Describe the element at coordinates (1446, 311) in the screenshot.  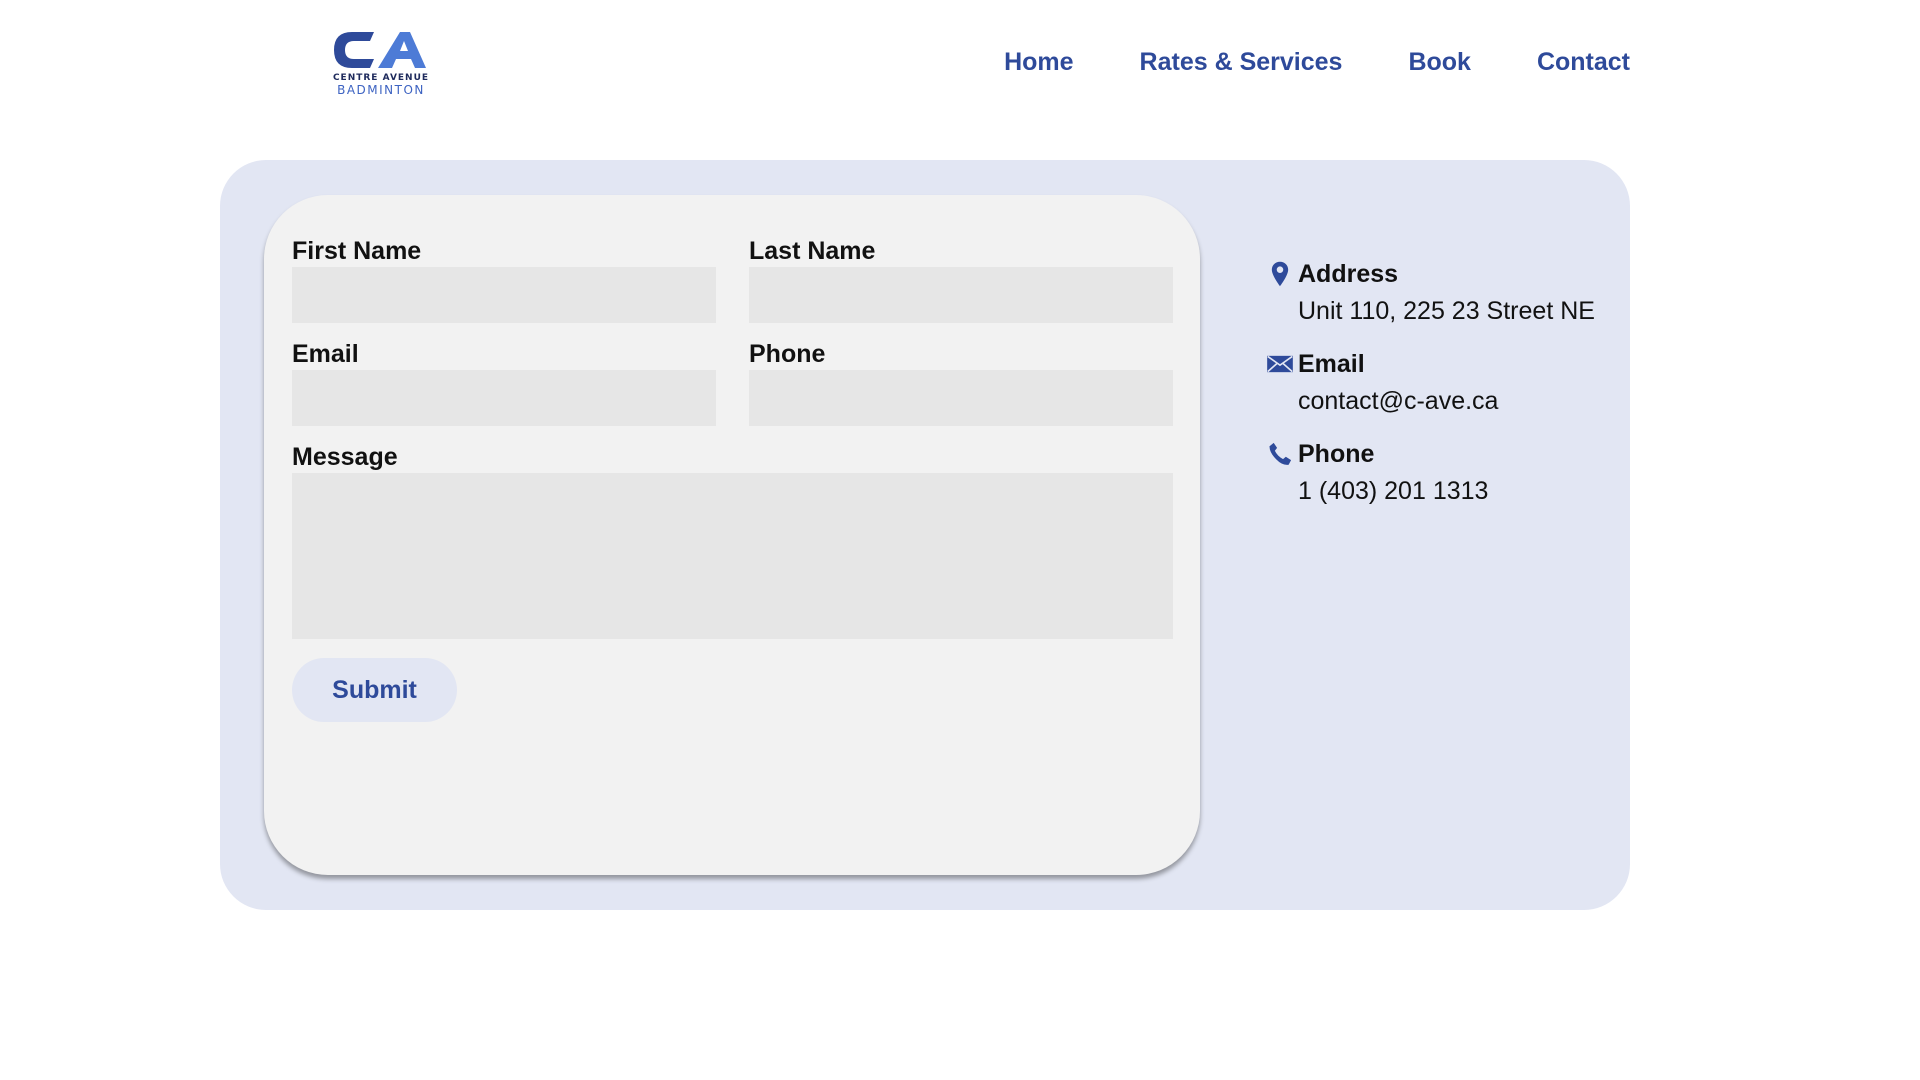
I see `address-value: Unit 110, 225 23 Street NE` at that location.